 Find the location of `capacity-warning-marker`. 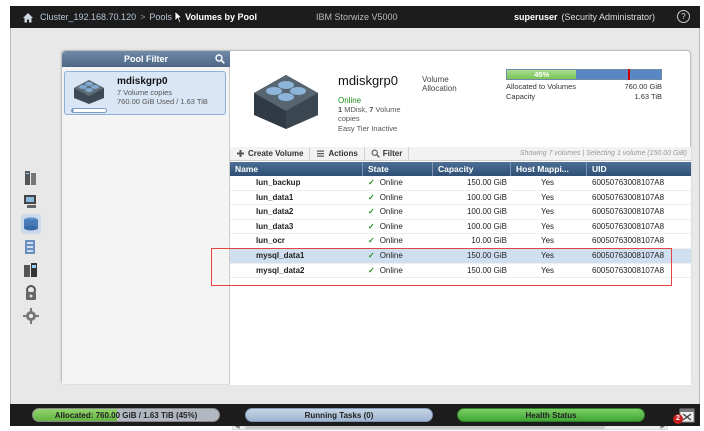

capacity-warning-marker is located at coordinates (629, 74).